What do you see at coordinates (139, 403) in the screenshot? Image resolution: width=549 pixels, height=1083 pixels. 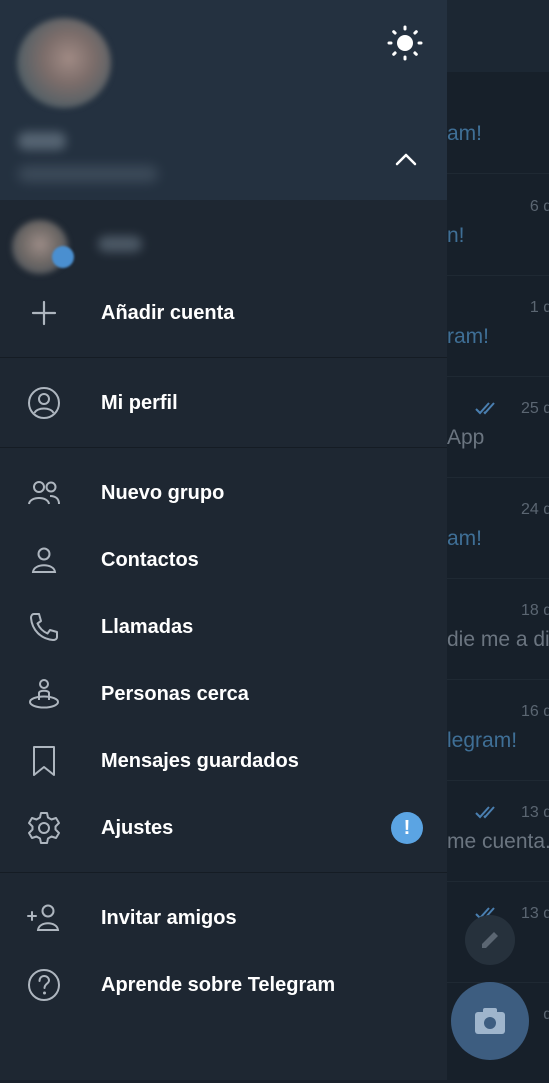 I see `my-profile-label: Mi perfil` at bounding box center [139, 403].